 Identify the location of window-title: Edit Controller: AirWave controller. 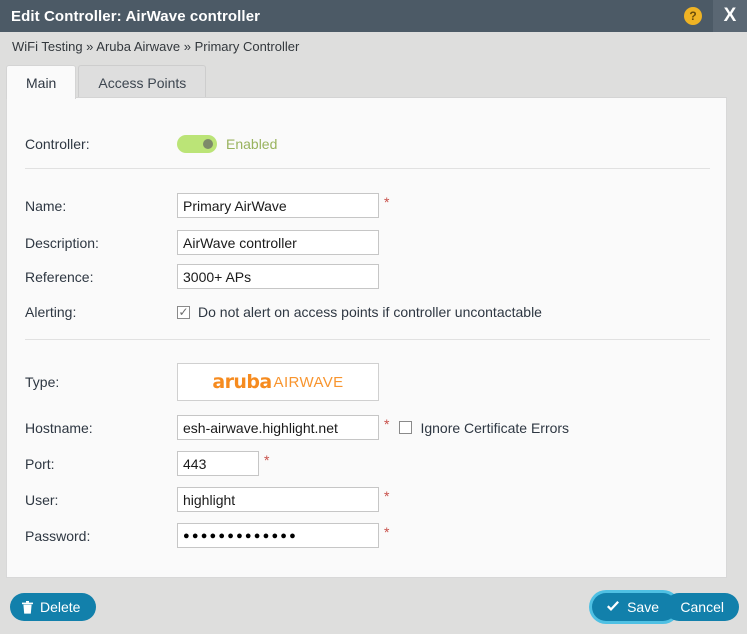
(136, 16).